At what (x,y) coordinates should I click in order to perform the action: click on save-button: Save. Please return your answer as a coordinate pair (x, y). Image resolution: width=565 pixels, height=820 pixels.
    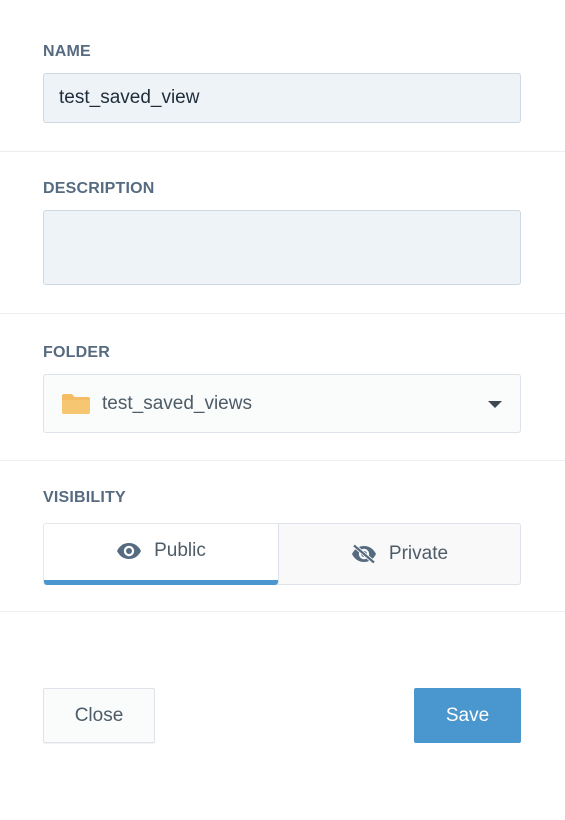
    Looking at the image, I should click on (467, 715).